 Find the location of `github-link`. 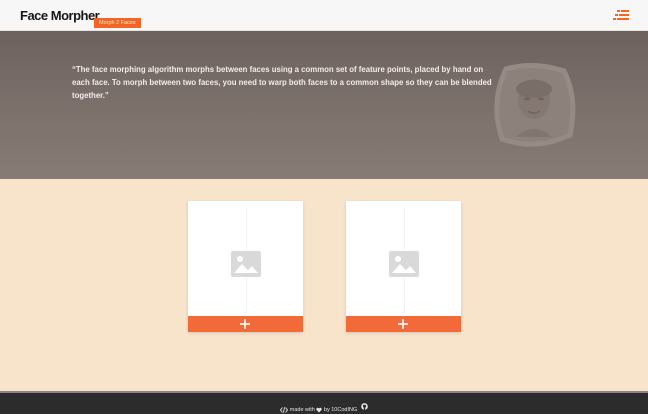

github-link is located at coordinates (364, 403).